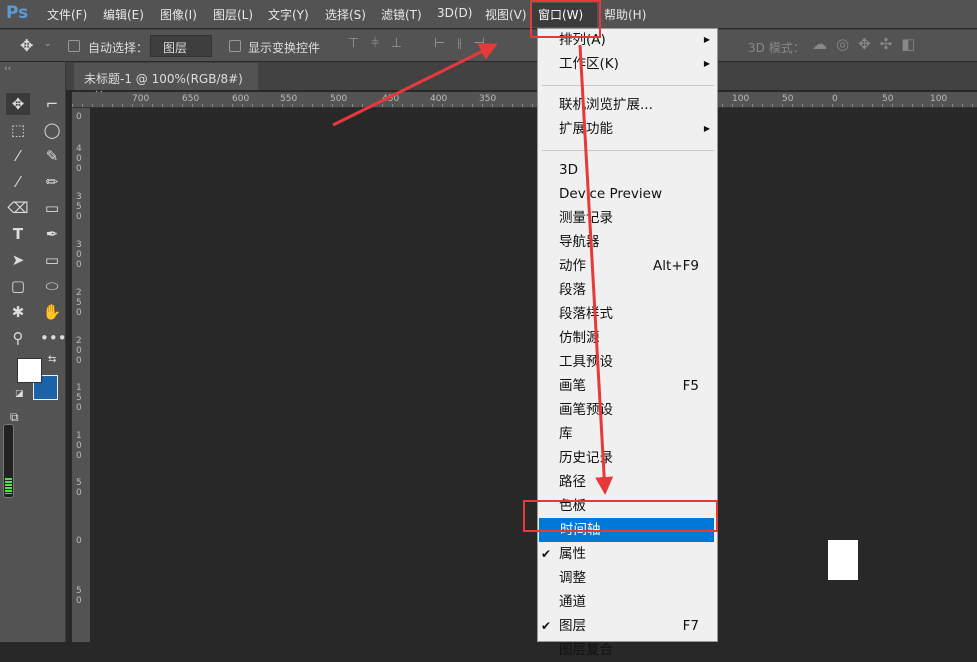 Image resolution: width=977 pixels, height=662 pixels. What do you see at coordinates (415, 85) in the screenshot?
I see `arrow-to-align-icon` at bounding box center [415, 85].